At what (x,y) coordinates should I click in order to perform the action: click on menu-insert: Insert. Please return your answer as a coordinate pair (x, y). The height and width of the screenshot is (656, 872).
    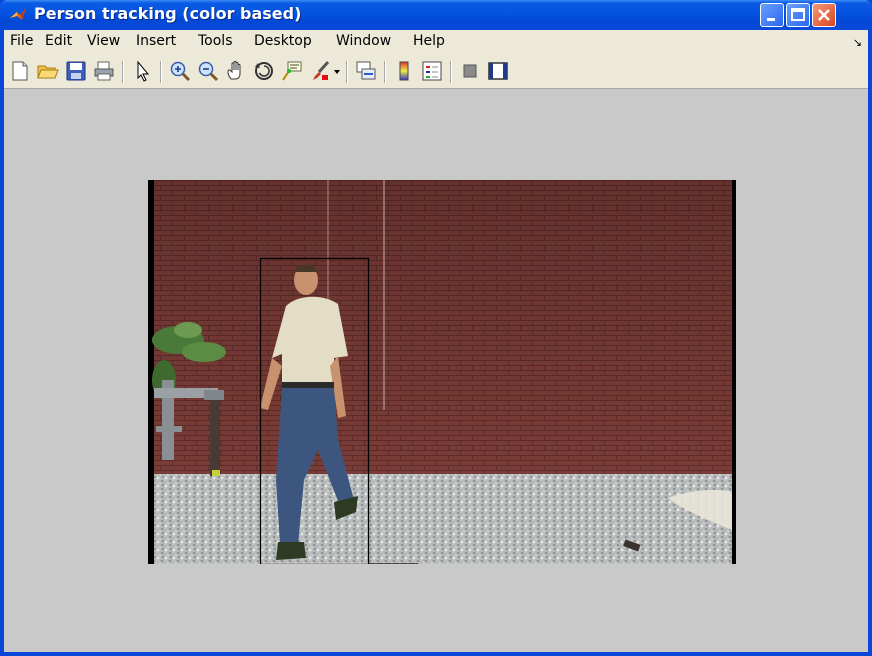
    Looking at the image, I should click on (156, 41).